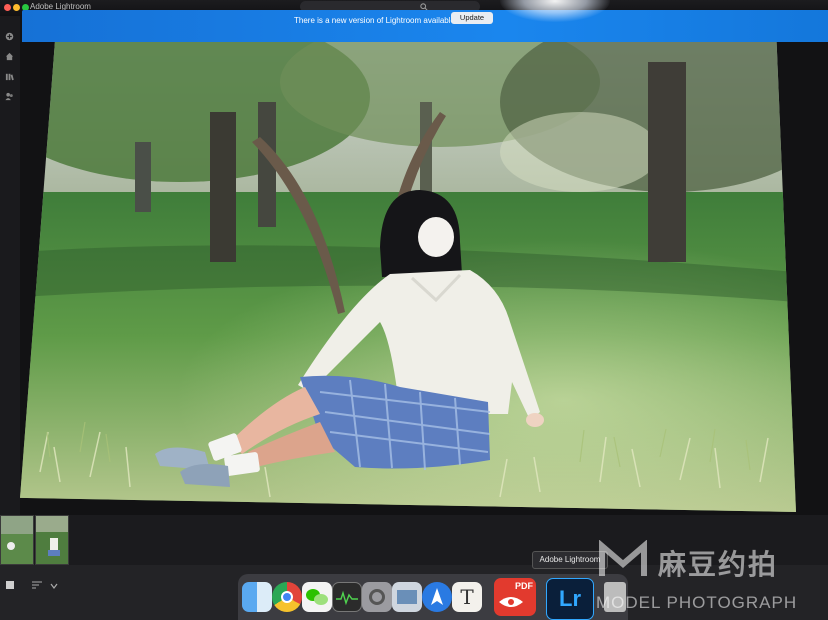 This screenshot has width=828, height=620. What do you see at coordinates (9, 96) in the screenshot?
I see `people-icon` at bounding box center [9, 96].